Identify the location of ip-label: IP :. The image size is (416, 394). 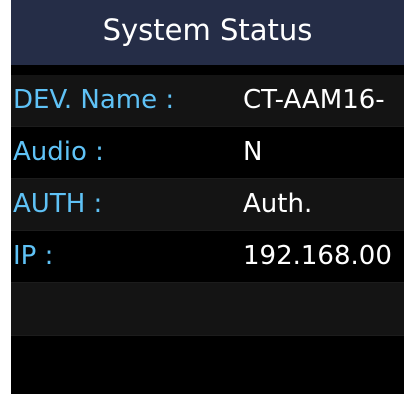
(33, 256).